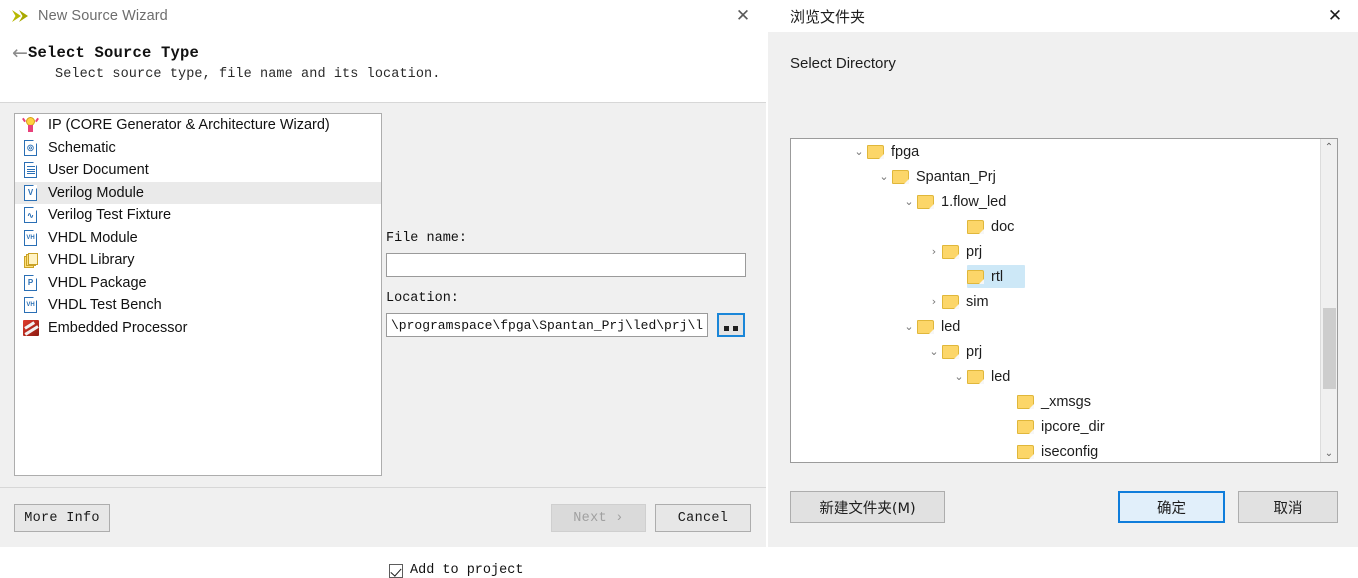  What do you see at coordinates (198, 305) in the screenshot?
I see `source-type-item: V H VHDL Test Bench` at bounding box center [198, 305].